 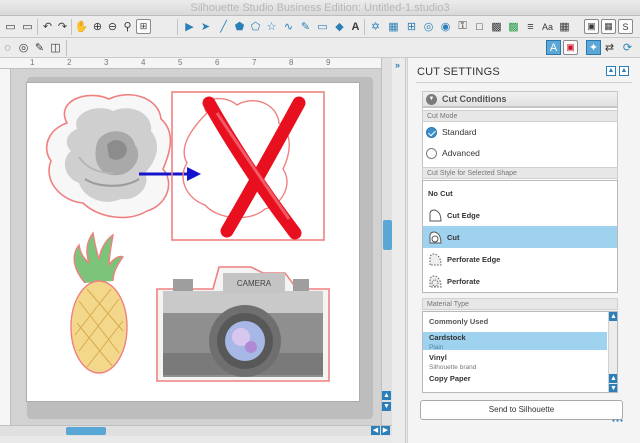 I want to click on collapse-panel-icon: », so click(x=399, y=65).